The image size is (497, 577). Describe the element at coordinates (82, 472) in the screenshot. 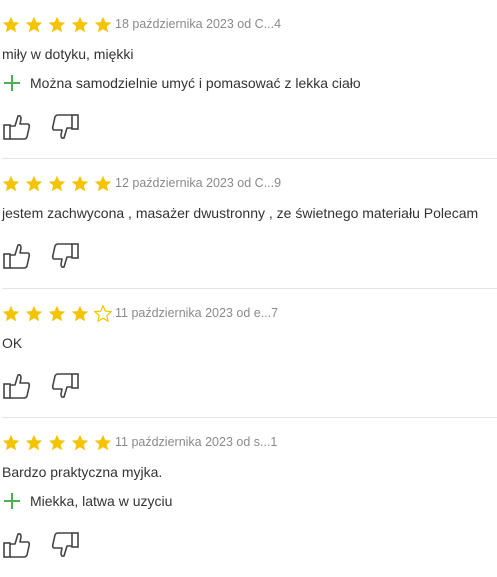

I see `review-text: Bardzo praktyczna myjka.` at that location.